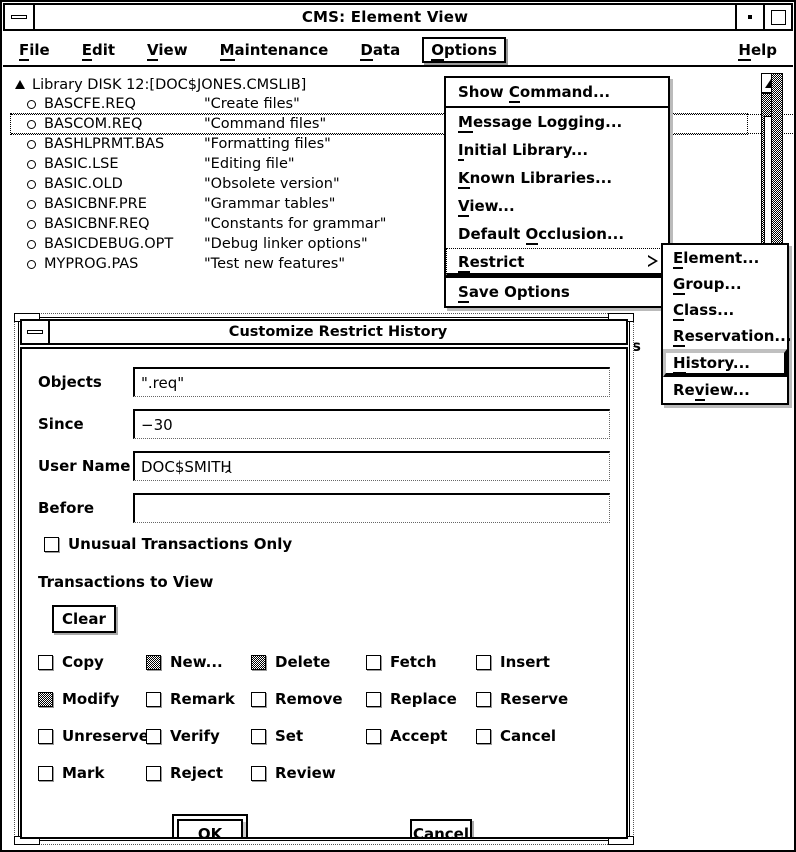 This screenshot has height=852, width=796. What do you see at coordinates (380, 50) in the screenshot?
I see `menu-data: Data` at bounding box center [380, 50].